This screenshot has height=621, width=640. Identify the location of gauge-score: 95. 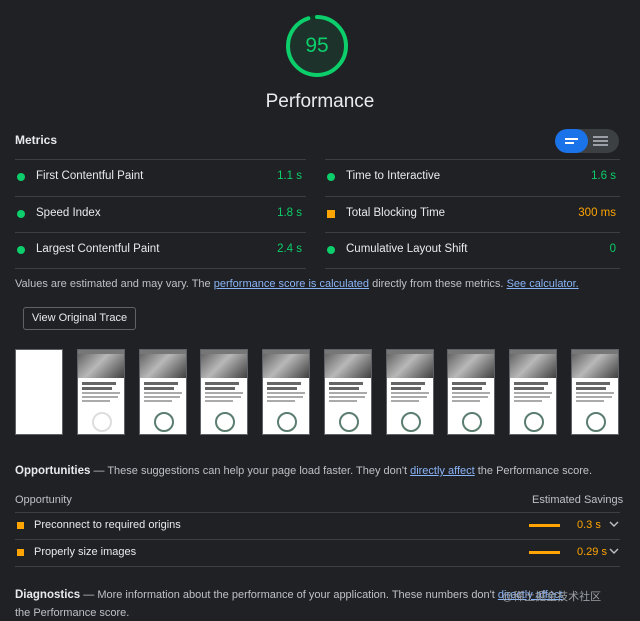
(317, 45).